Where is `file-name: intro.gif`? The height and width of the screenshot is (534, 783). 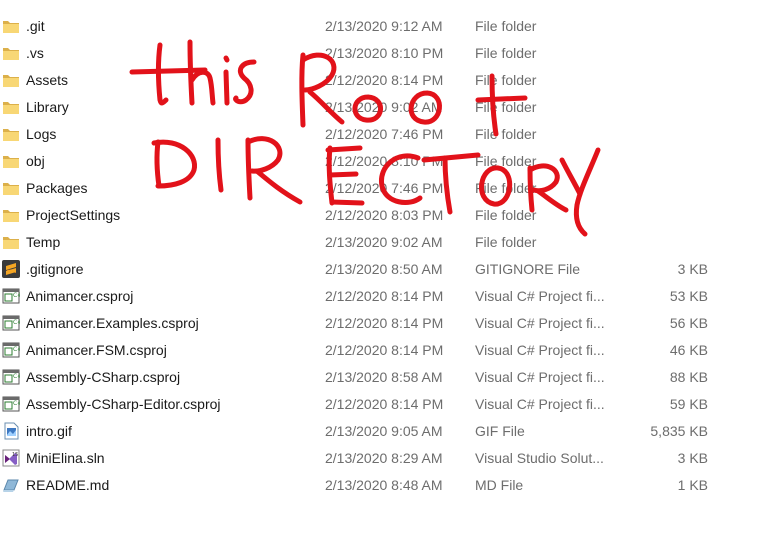
file-name: intro.gif is located at coordinates (49, 431).